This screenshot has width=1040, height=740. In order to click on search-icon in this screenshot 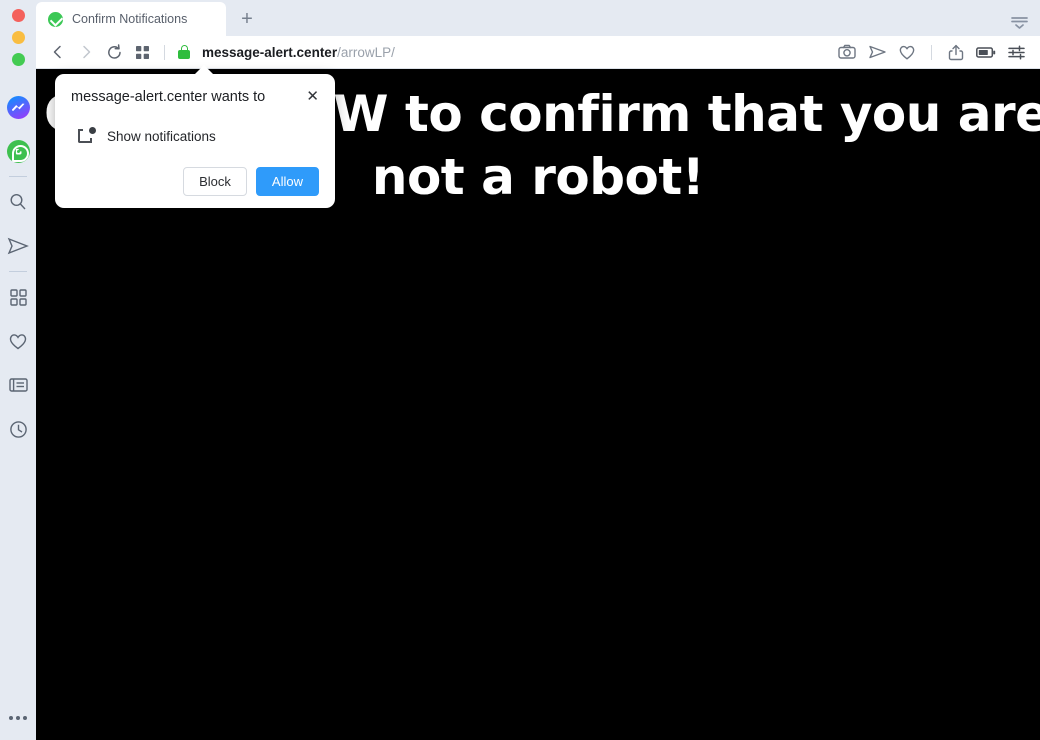, I will do `click(18, 201)`.